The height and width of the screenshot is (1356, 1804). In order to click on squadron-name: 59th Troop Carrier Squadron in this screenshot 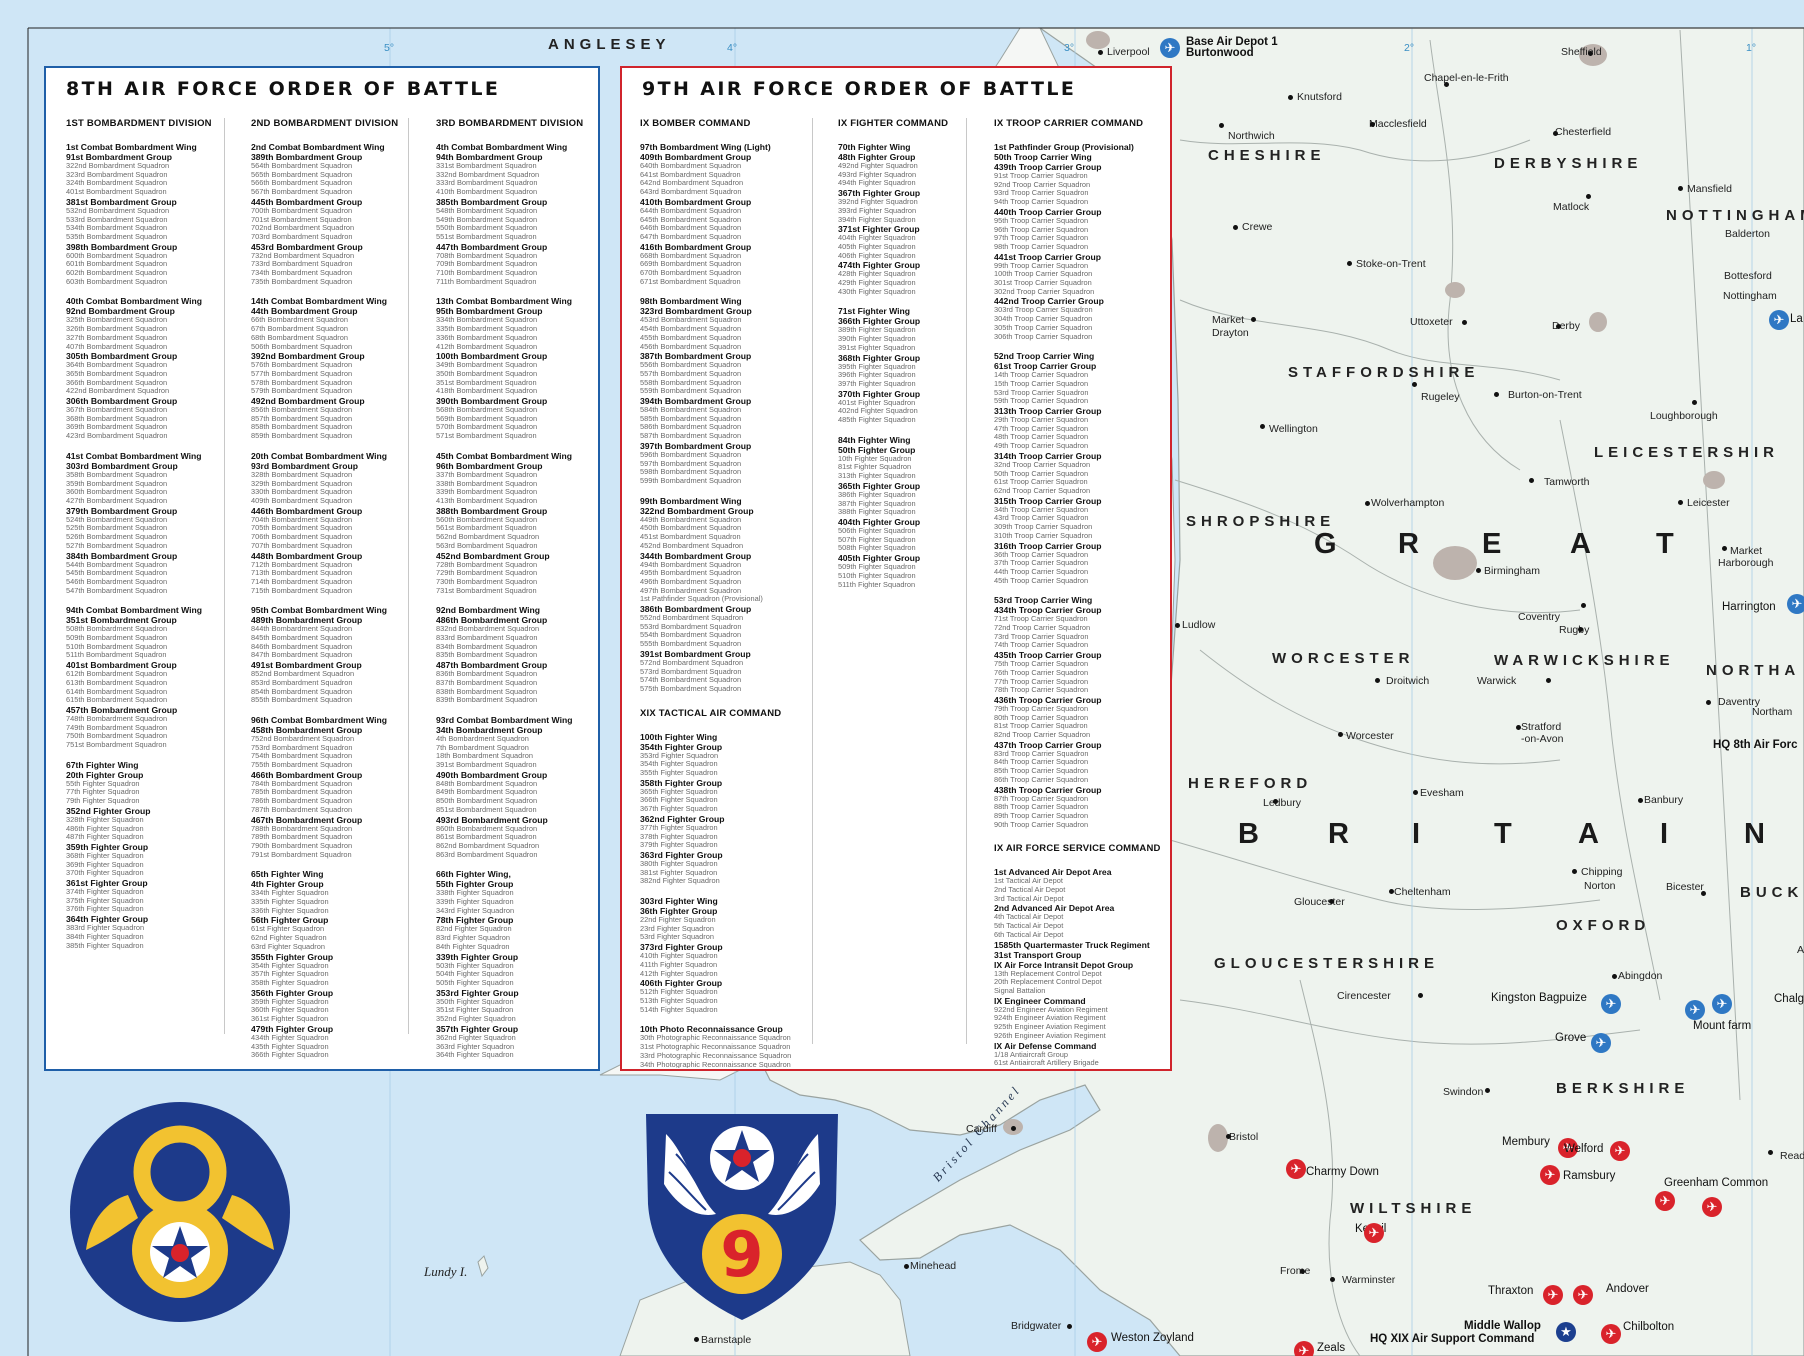, I will do `click(1041, 401)`.